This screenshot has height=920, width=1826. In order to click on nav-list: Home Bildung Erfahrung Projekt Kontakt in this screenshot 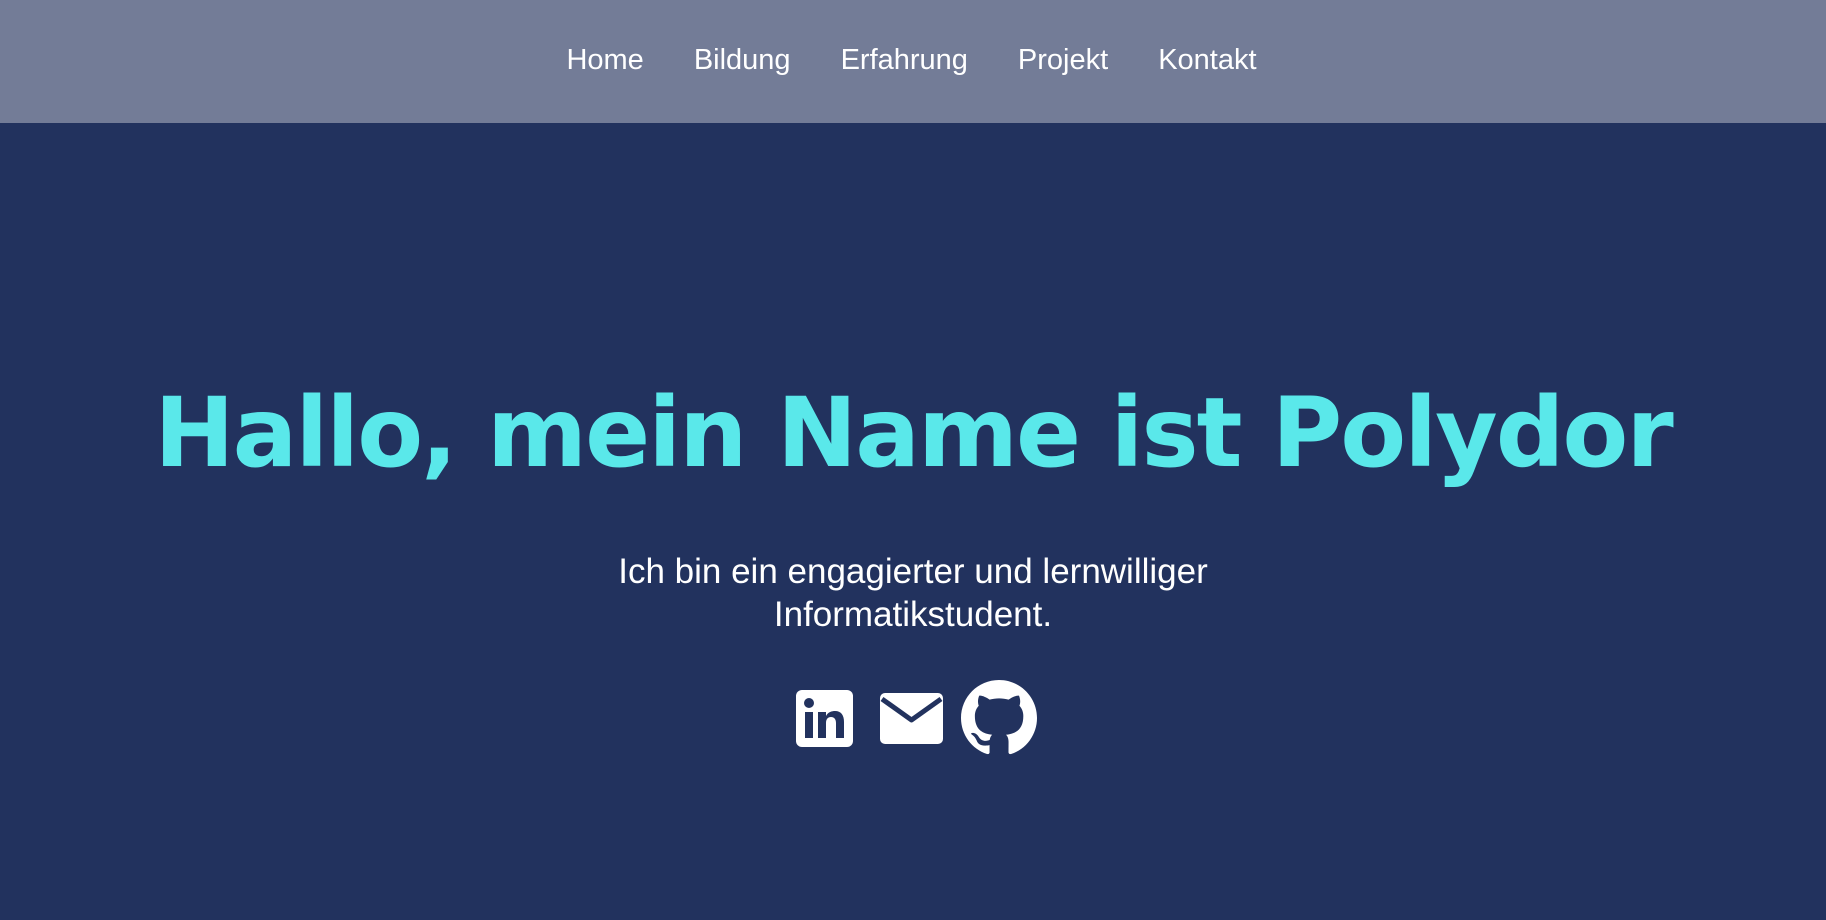, I will do `click(913, 61)`.